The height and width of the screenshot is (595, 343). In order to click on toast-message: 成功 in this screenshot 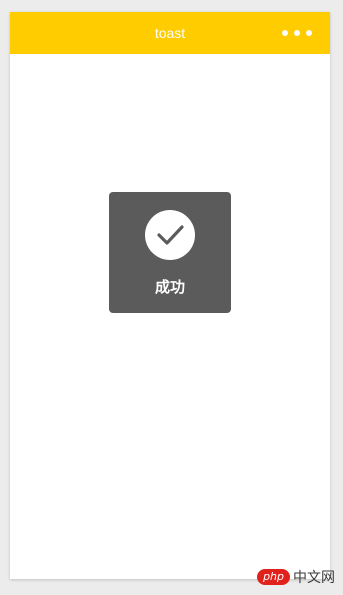, I will do `click(169, 287)`.